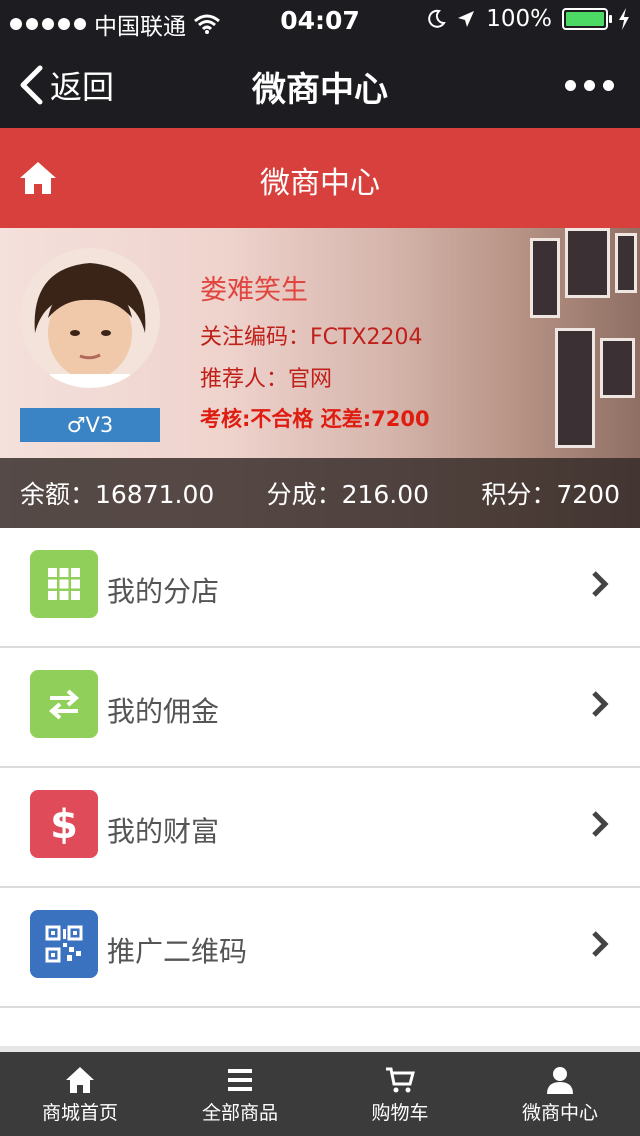 This screenshot has width=640, height=1136. Describe the element at coordinates (348, 494) in the screenshot. I see `commission-stat: 分成：216.00` at that location.